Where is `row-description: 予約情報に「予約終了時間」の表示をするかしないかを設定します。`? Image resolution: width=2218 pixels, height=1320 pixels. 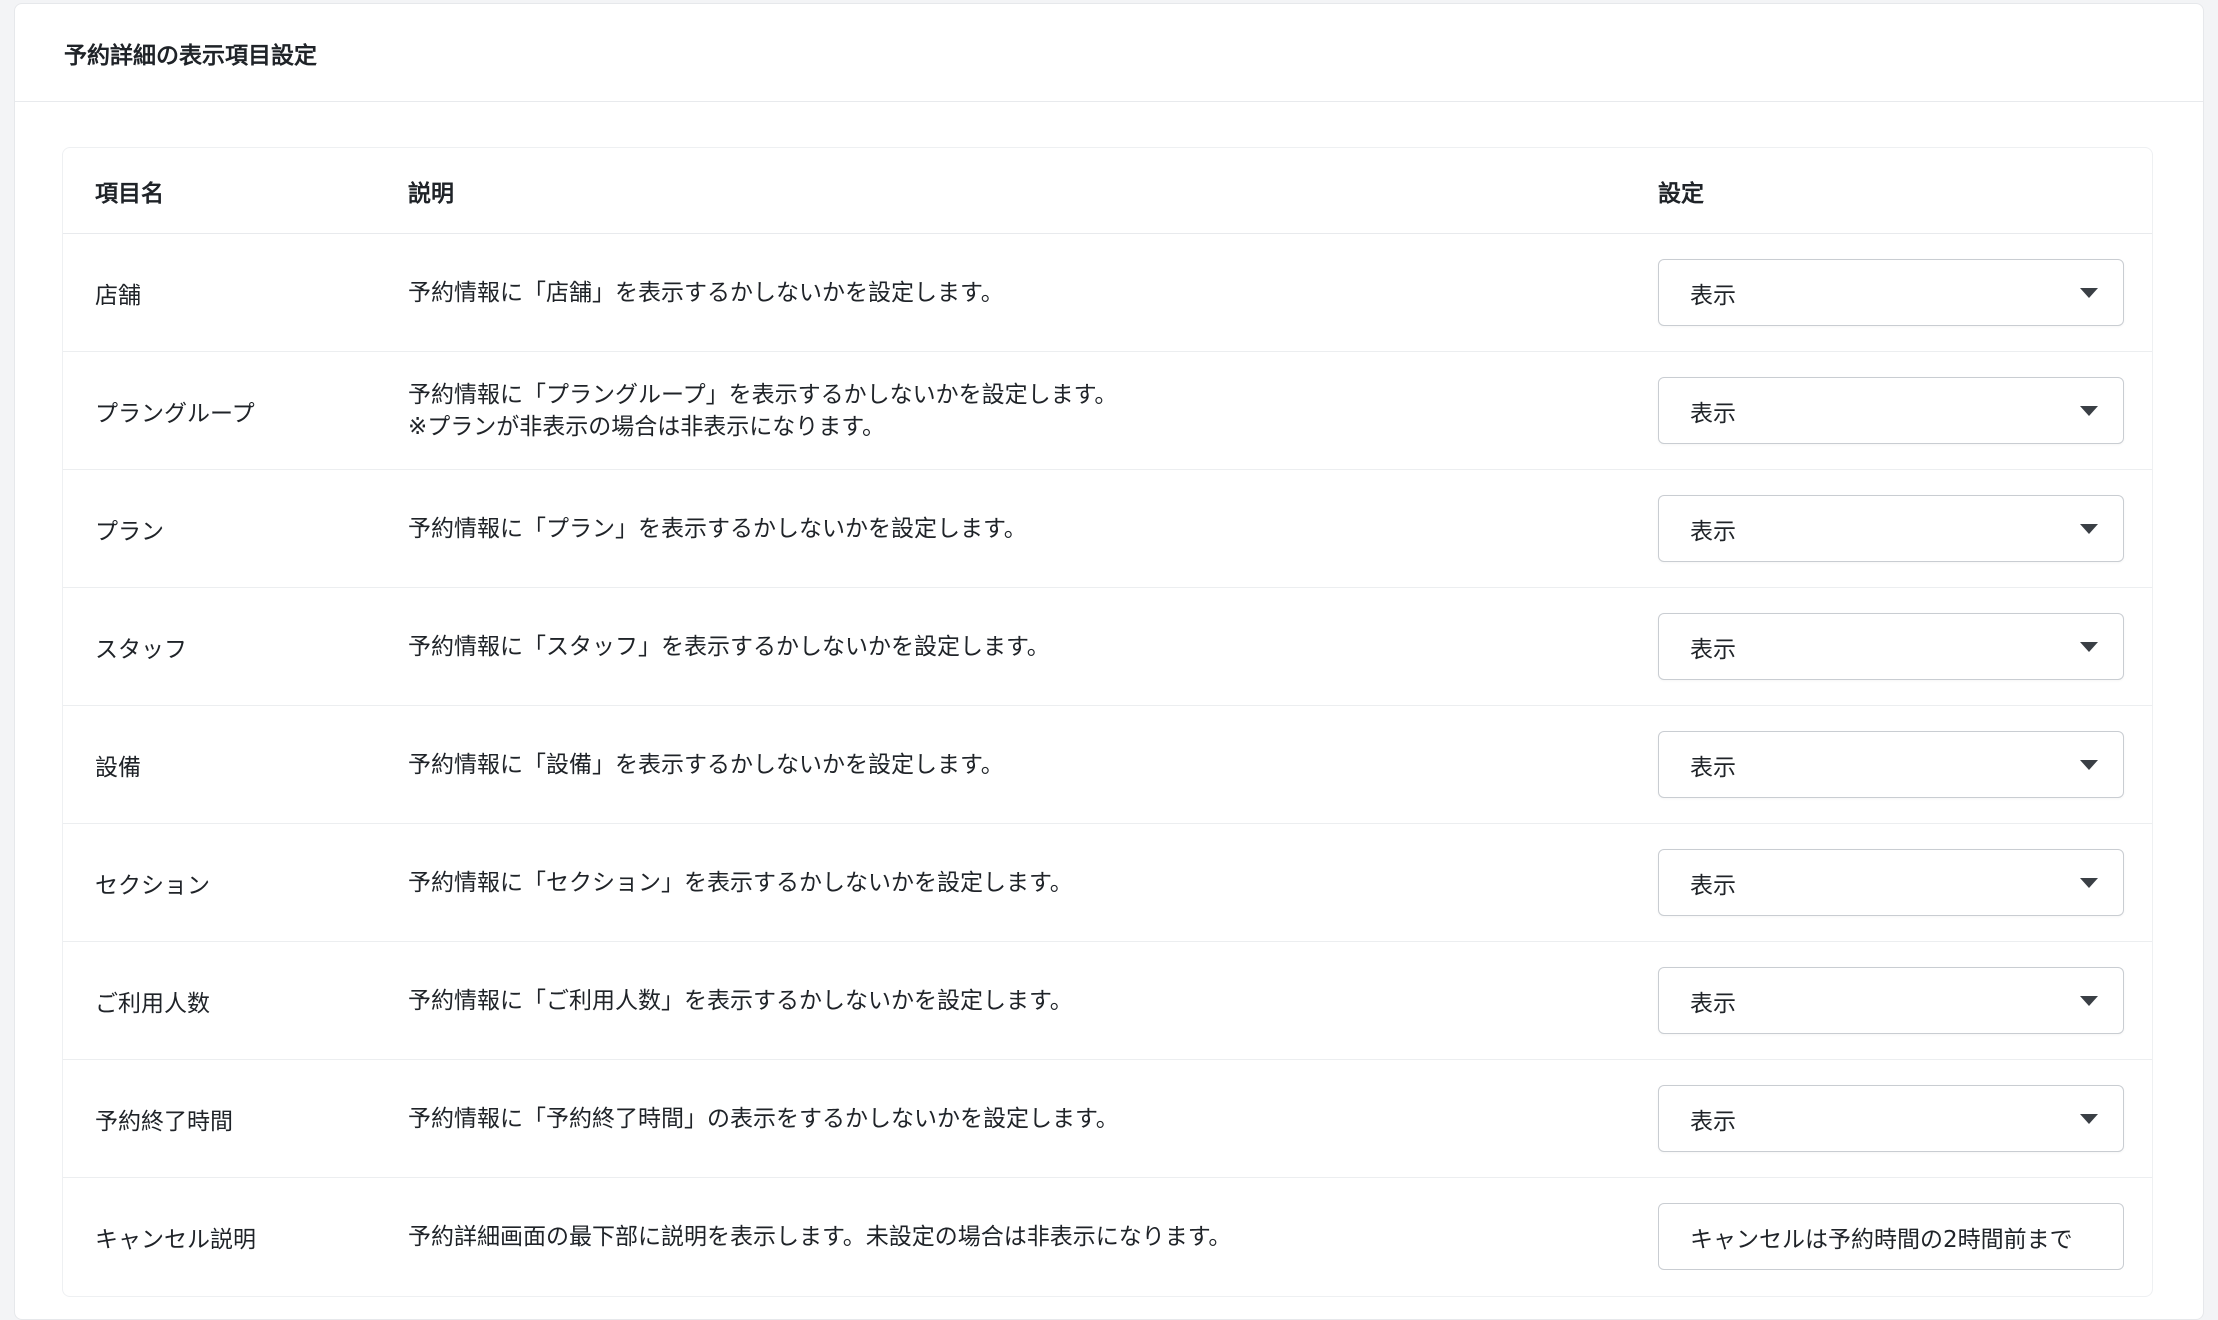
row-description: 予約情報に「予約終了時間」の表示をするかしないかを設定します。 is located at coordinates (763, 1118).